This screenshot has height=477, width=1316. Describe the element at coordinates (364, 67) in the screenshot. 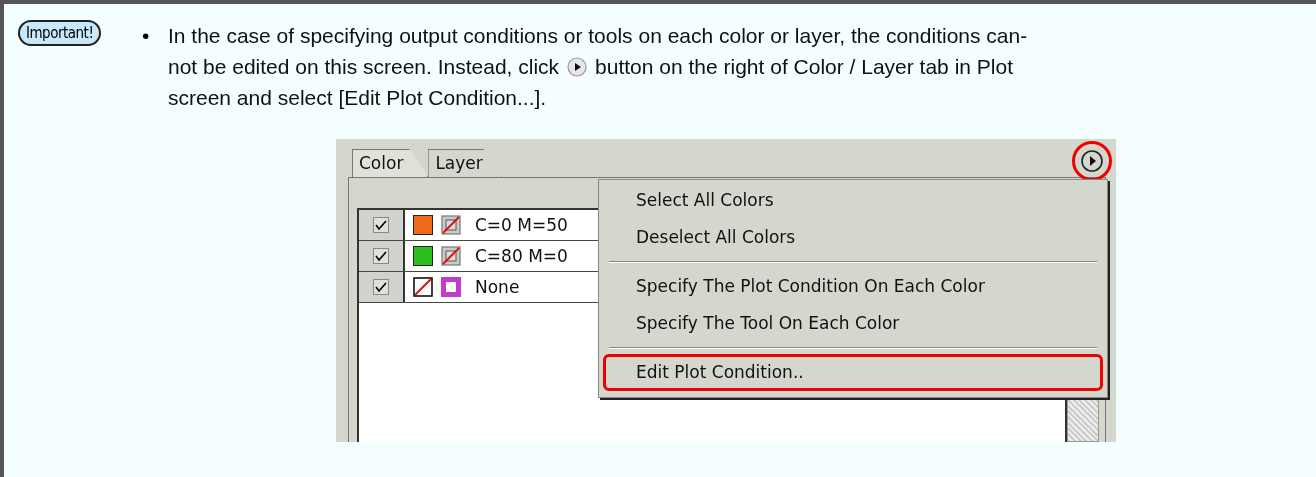

I see `text-line: not be edited on this screen. Instead, click` at that location.